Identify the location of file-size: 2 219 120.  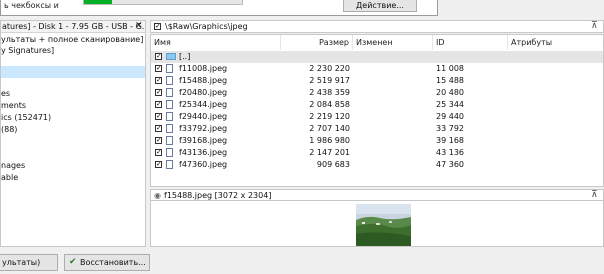
(329, 116).